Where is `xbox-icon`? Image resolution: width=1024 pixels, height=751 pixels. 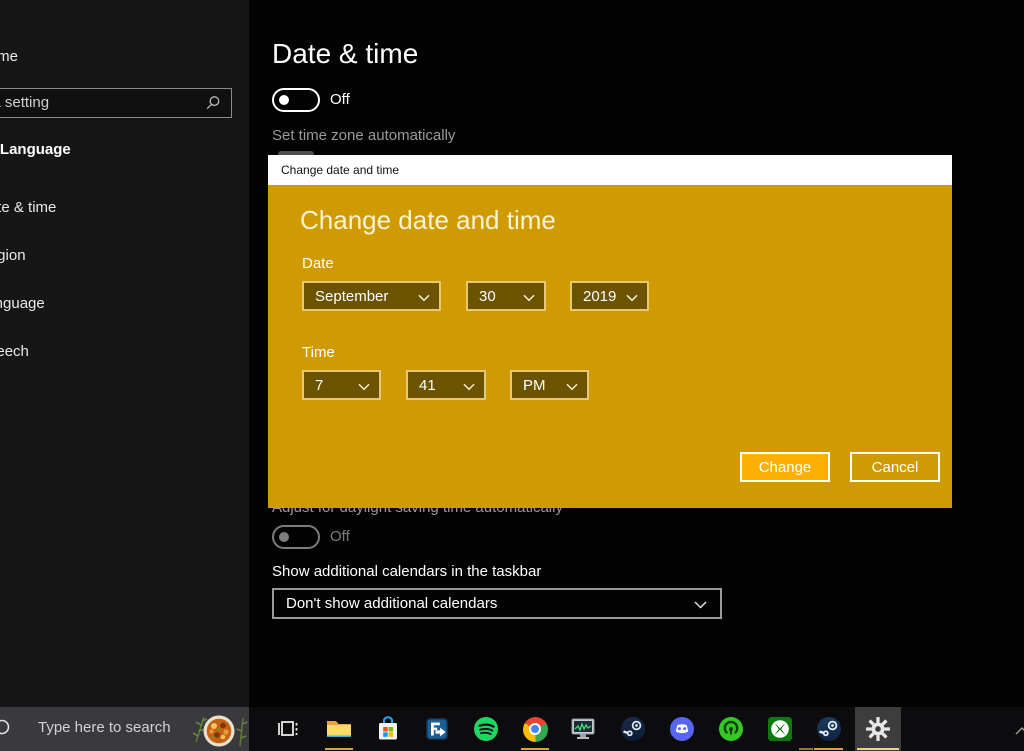 xbox-icon is located at coordinates (780, 729).